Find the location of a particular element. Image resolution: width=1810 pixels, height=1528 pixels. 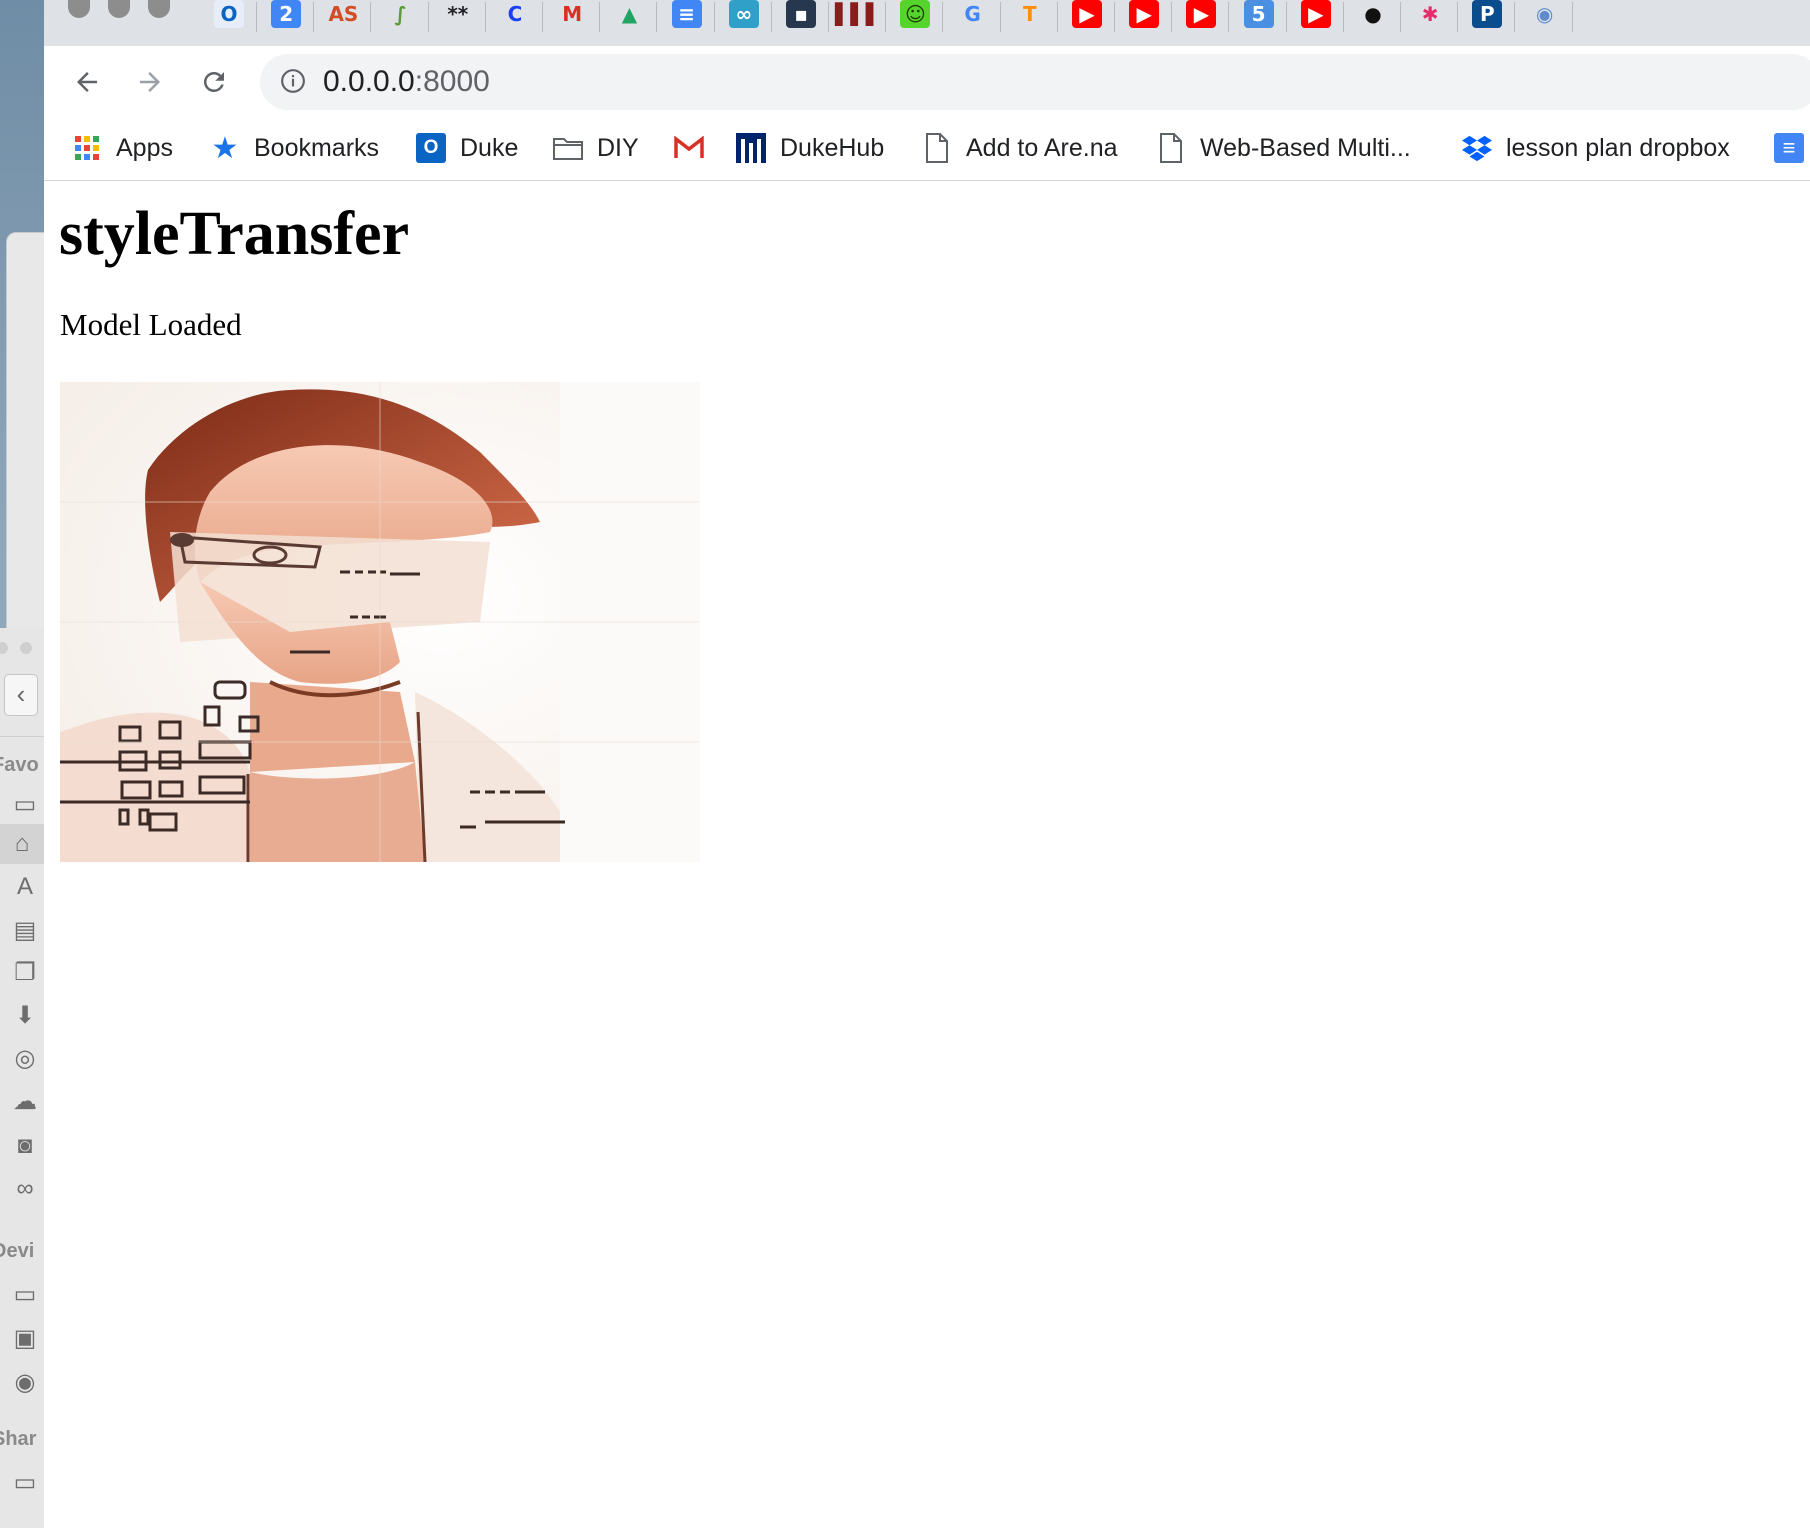

data-science-icon: ▪ is located at coordinates (801, 14).